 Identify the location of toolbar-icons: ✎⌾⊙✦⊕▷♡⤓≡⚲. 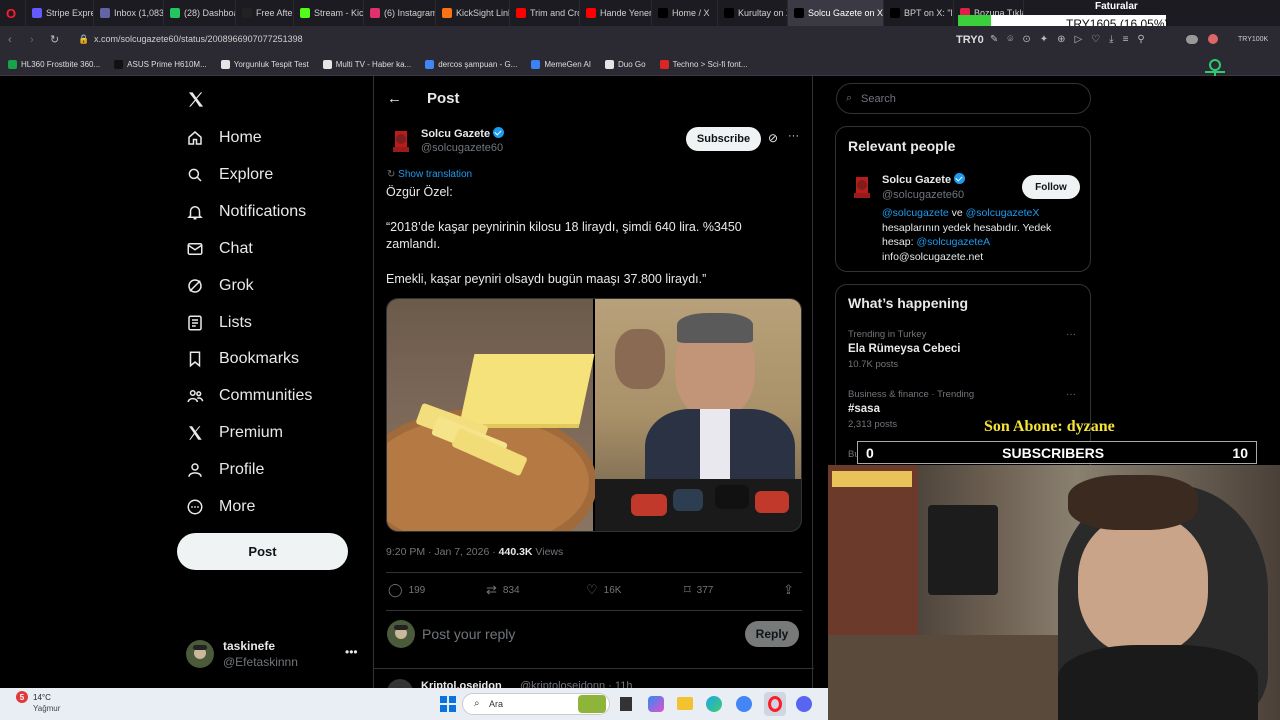
(1072, 39).